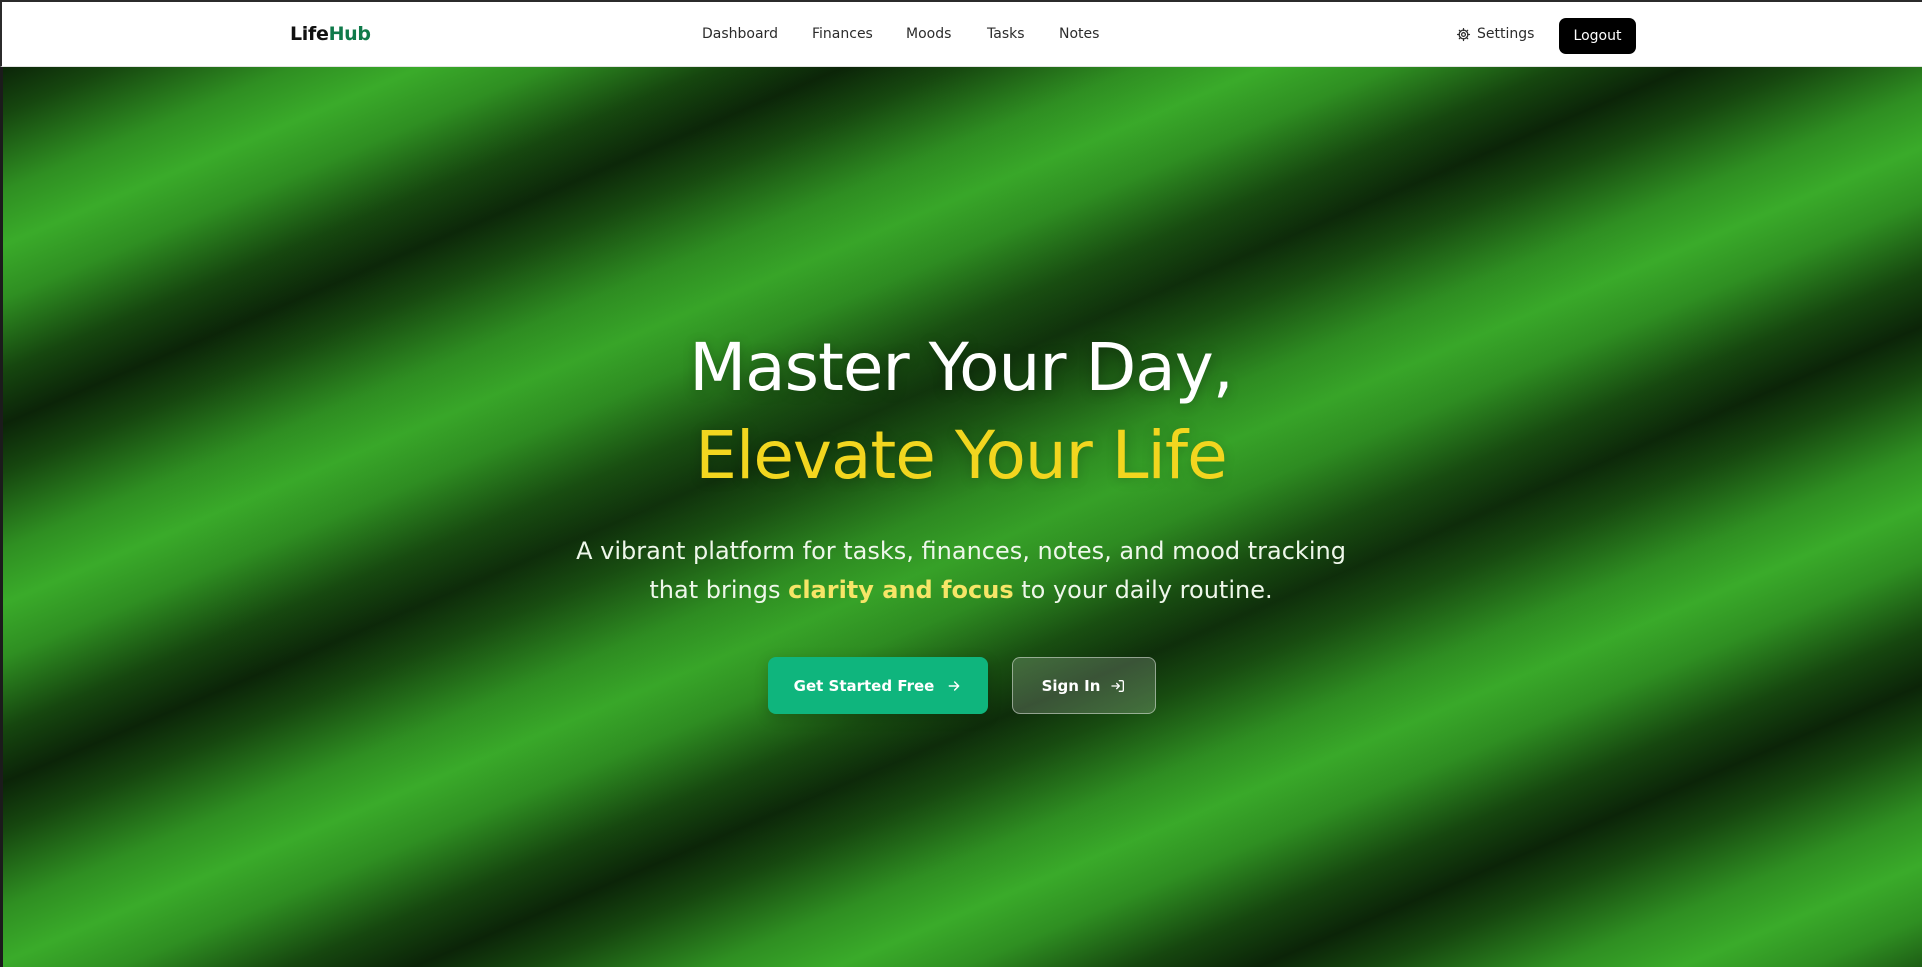 This screenshot has width=1922, height=967. Describe the element at coordinates (1143, 590) in the screenshot. I see `hero-subtext-end: to your daily routine.` at that location.